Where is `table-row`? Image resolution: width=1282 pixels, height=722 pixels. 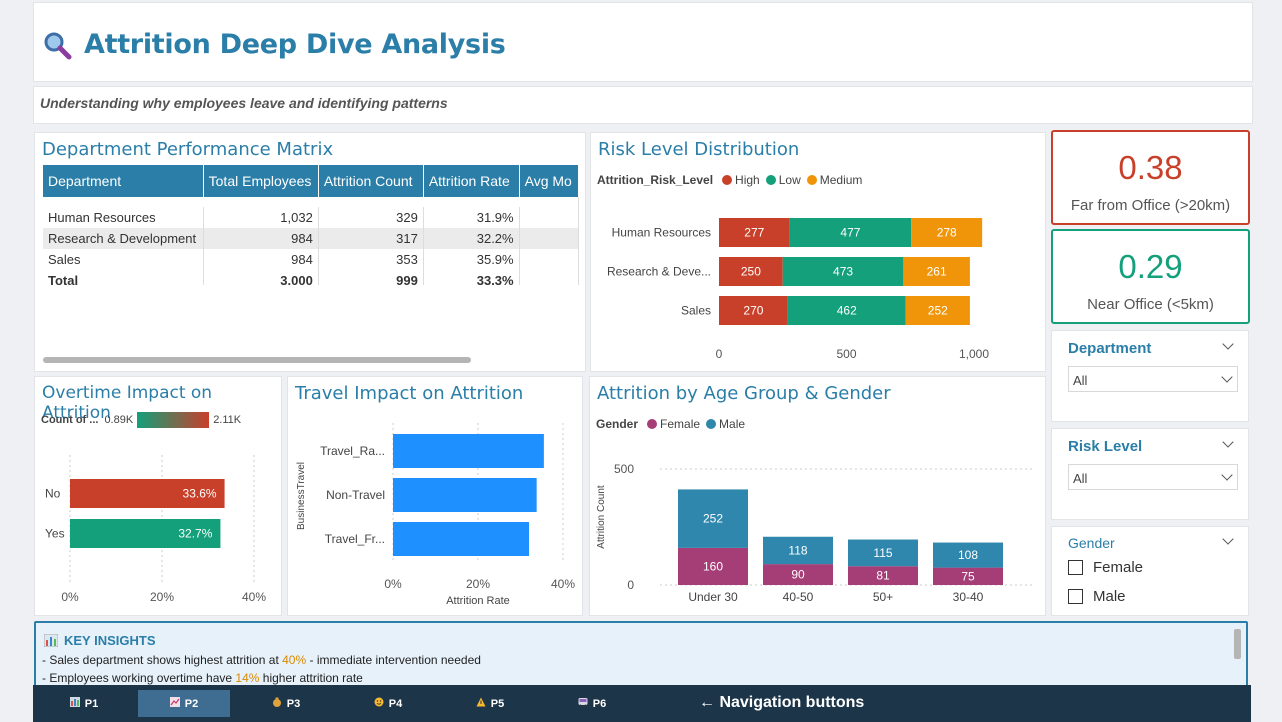 table-row is located at coordinates (311, 202).